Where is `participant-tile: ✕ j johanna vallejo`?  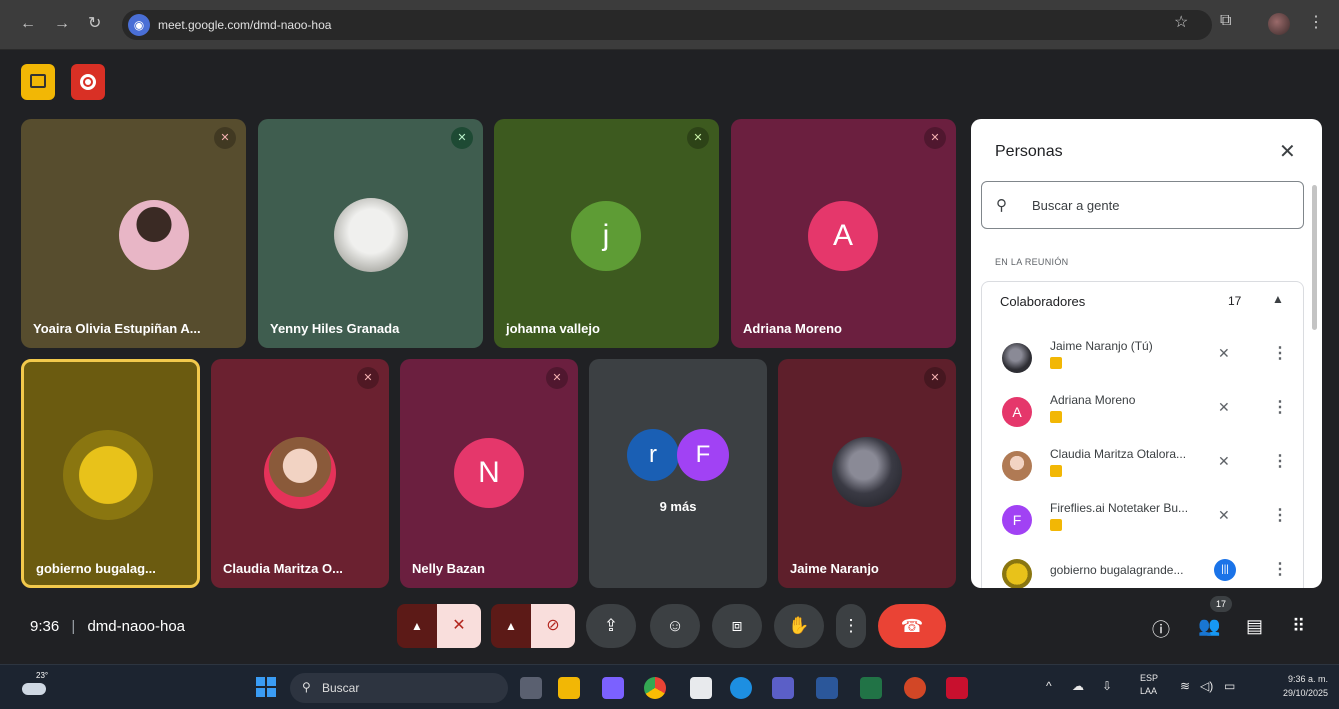
participant-tile: ✕ j johanna vallejo is located at coordinates (606, 233).